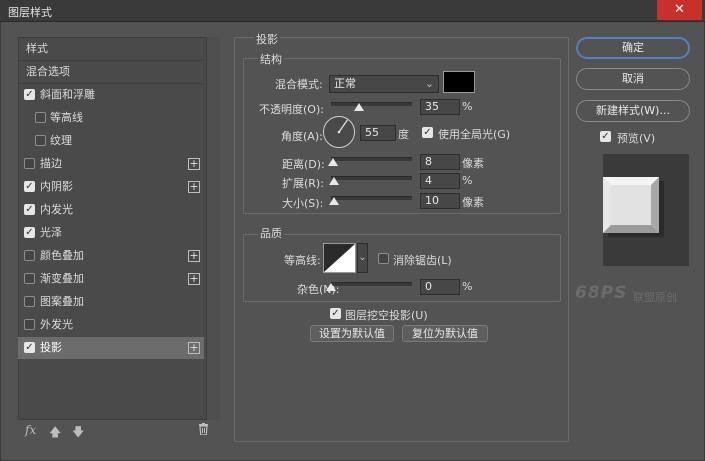 The width and height of the screenshot is (705, 461). What do you see at coordinates (111, 256) in the screenshot?
I see `style-list-item: 颜色叠加 +` at bounding box center [111, 256].